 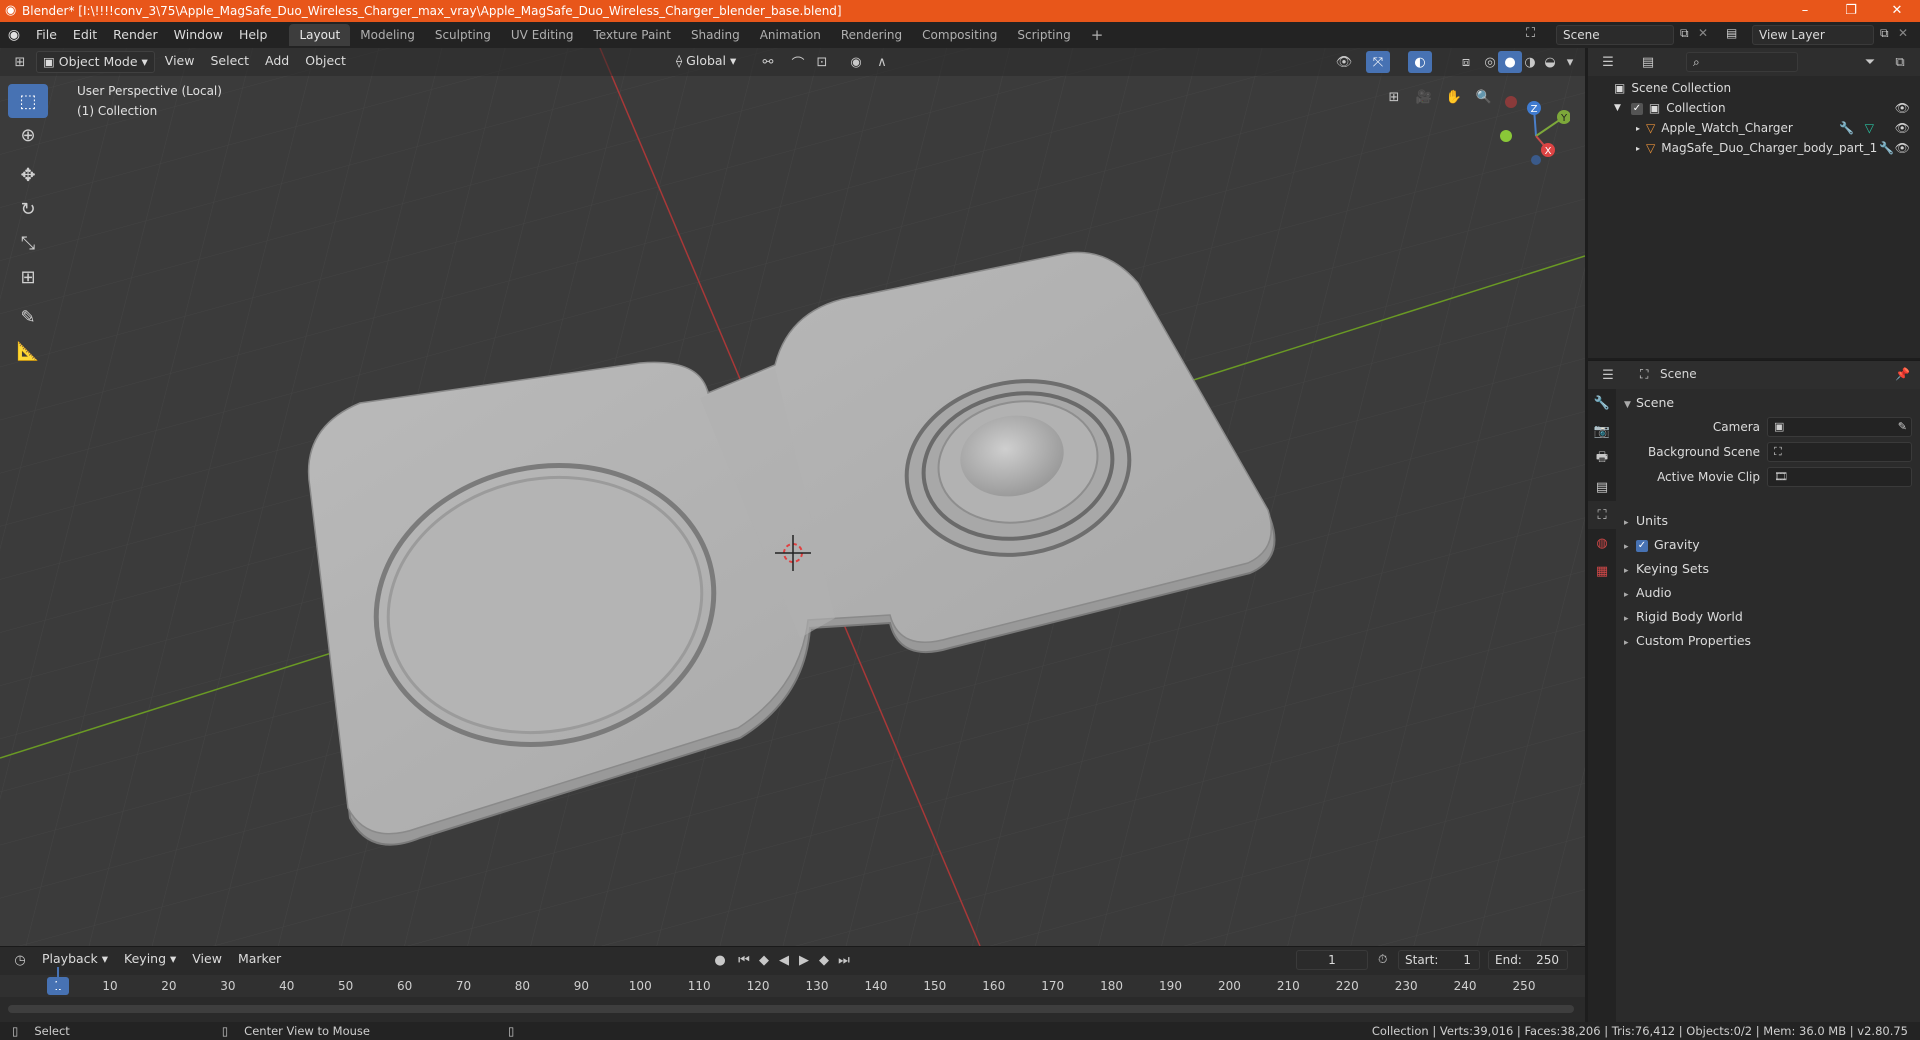 What do you see at coordinates (325, 62) in the screenshot?
I see `viewport-menu-object: Object` at bounding box center [325, 62].